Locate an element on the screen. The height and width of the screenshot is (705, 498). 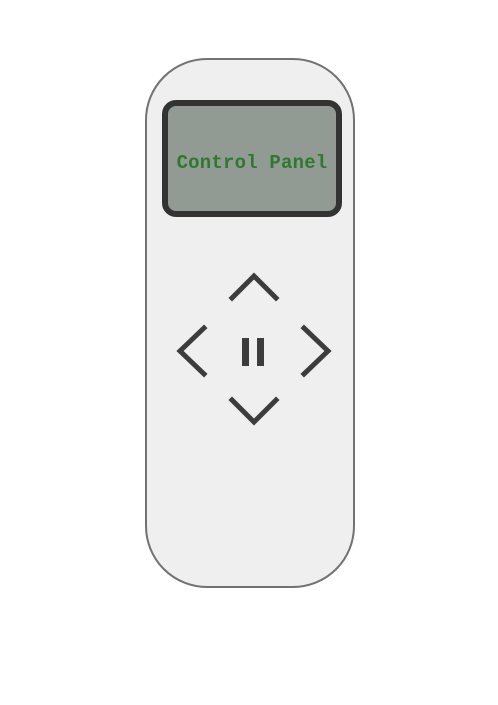
chevron-right-icon is located at coordinates (316, 351).